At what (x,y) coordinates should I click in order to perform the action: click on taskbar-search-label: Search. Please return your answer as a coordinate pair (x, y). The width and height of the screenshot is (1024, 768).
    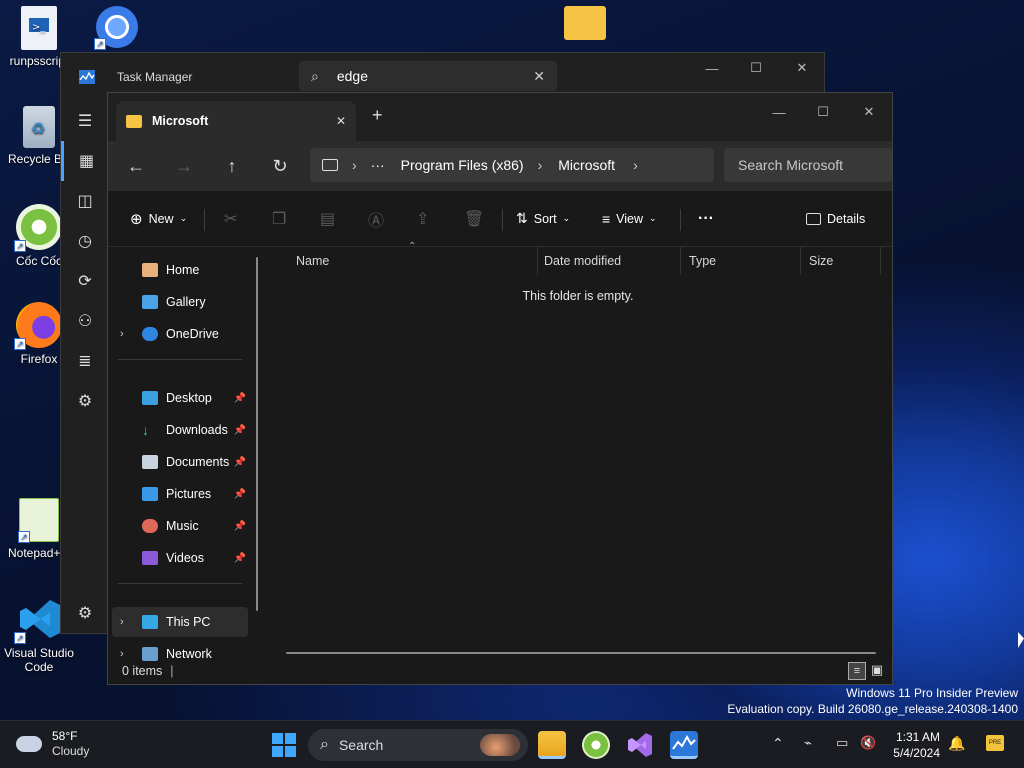
    Looking at the image, I should click on (361, 745).